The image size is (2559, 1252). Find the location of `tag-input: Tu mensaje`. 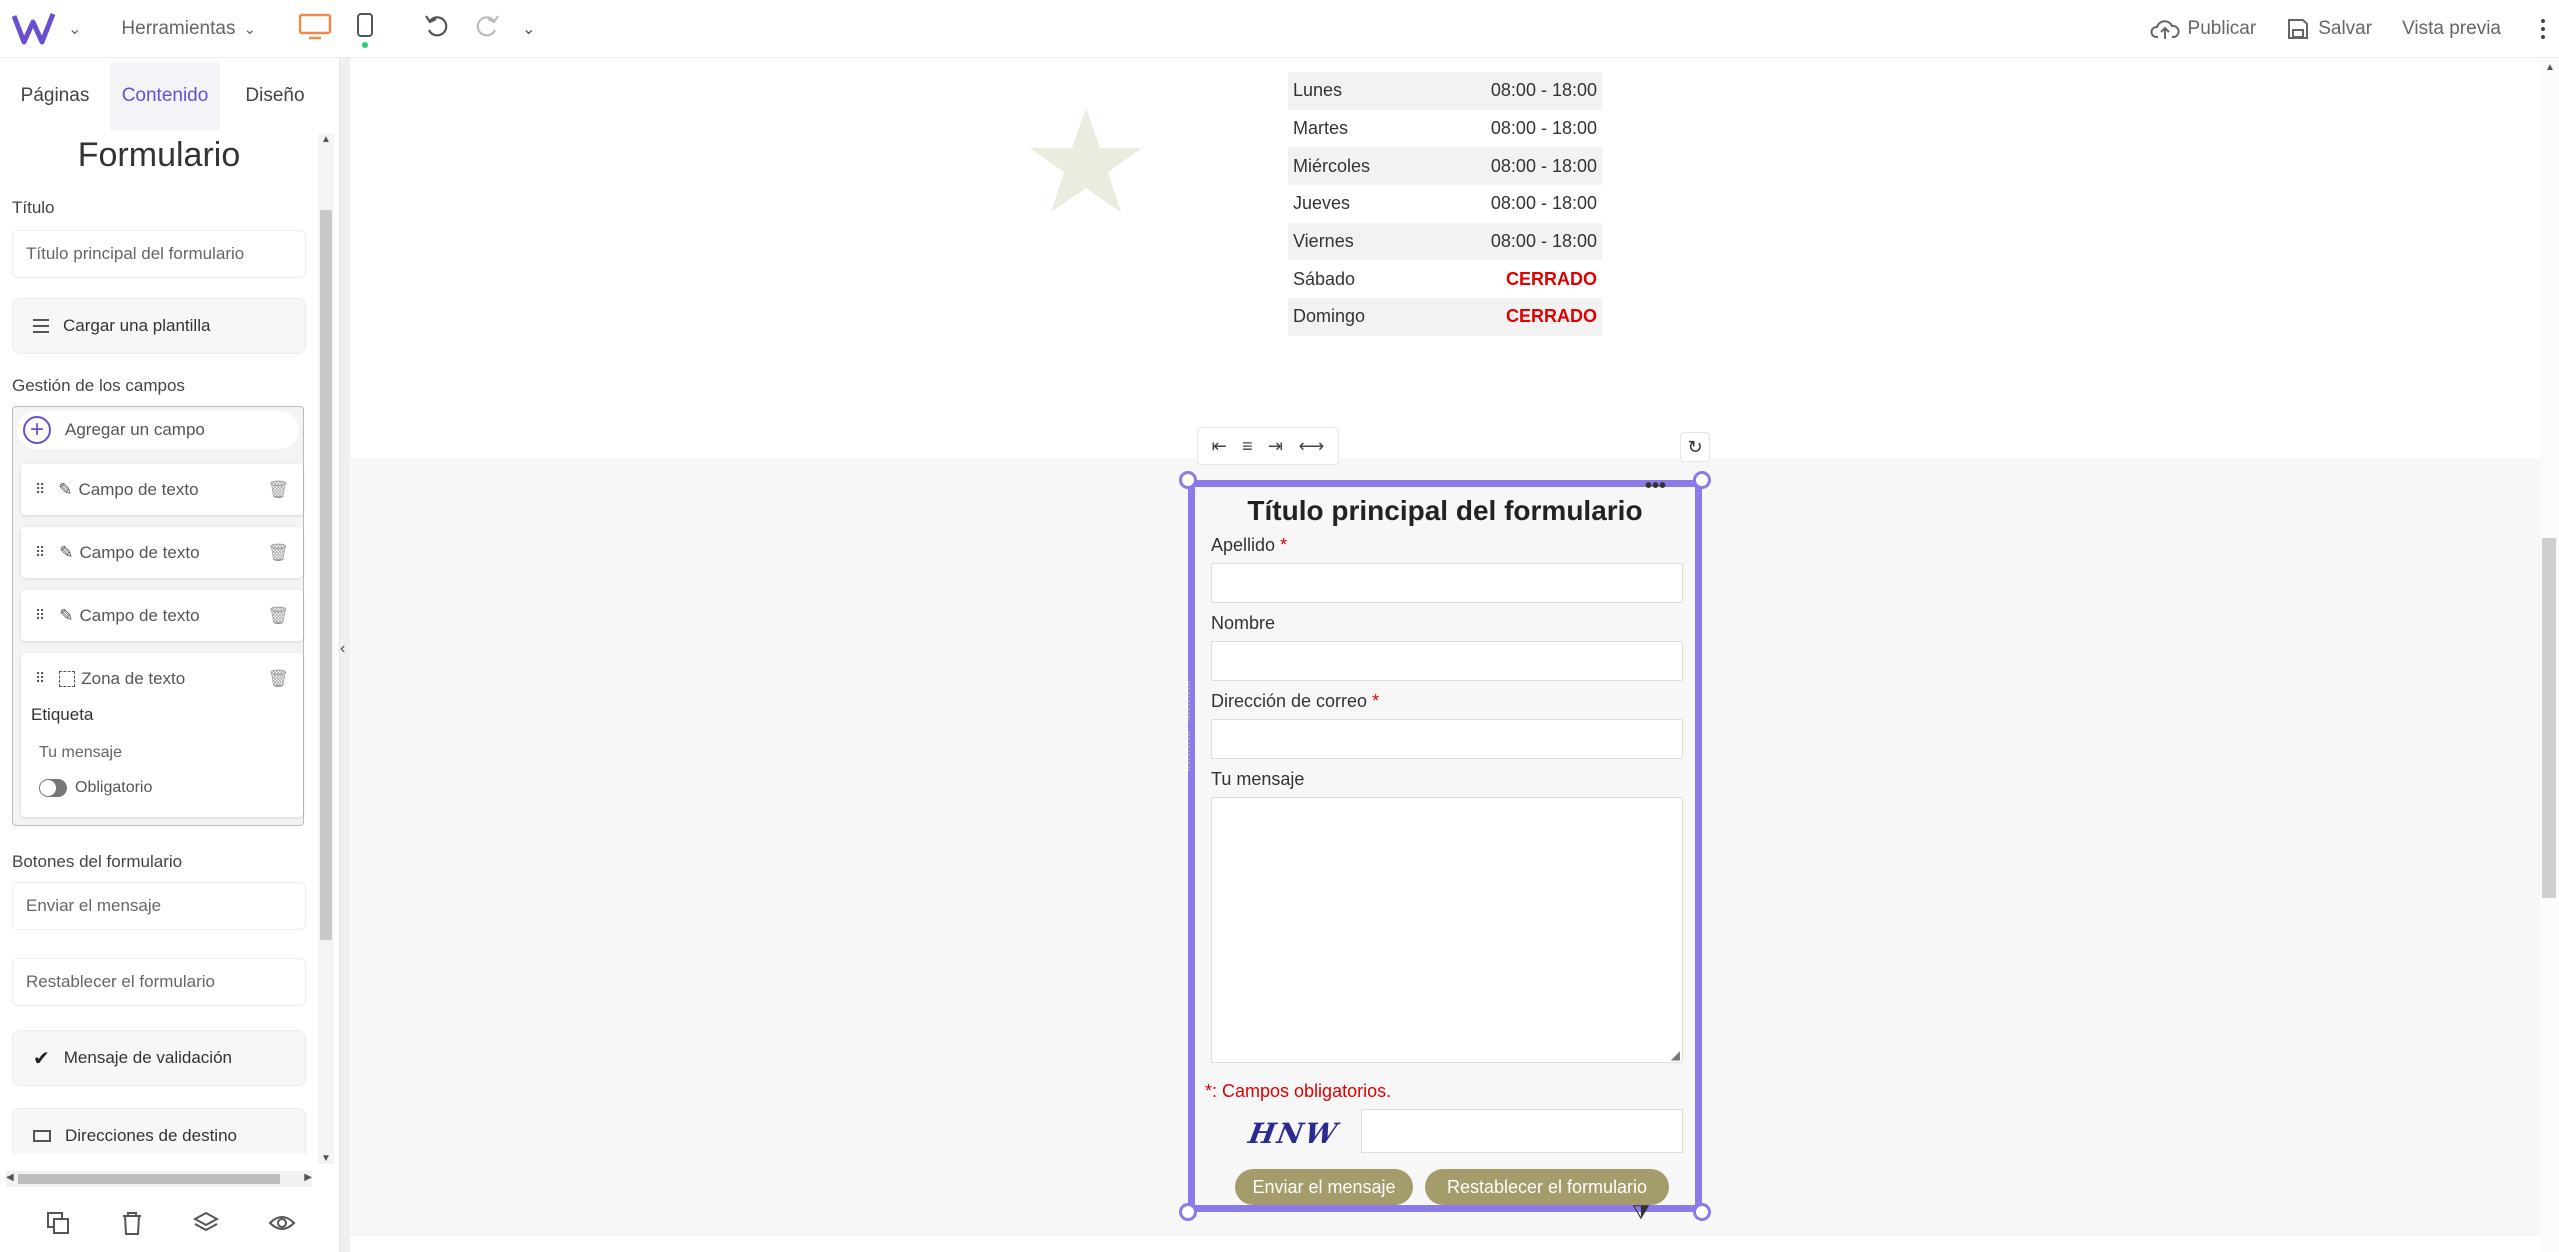

tag-input: Tu mensaje is located at coordinates (162, 753).